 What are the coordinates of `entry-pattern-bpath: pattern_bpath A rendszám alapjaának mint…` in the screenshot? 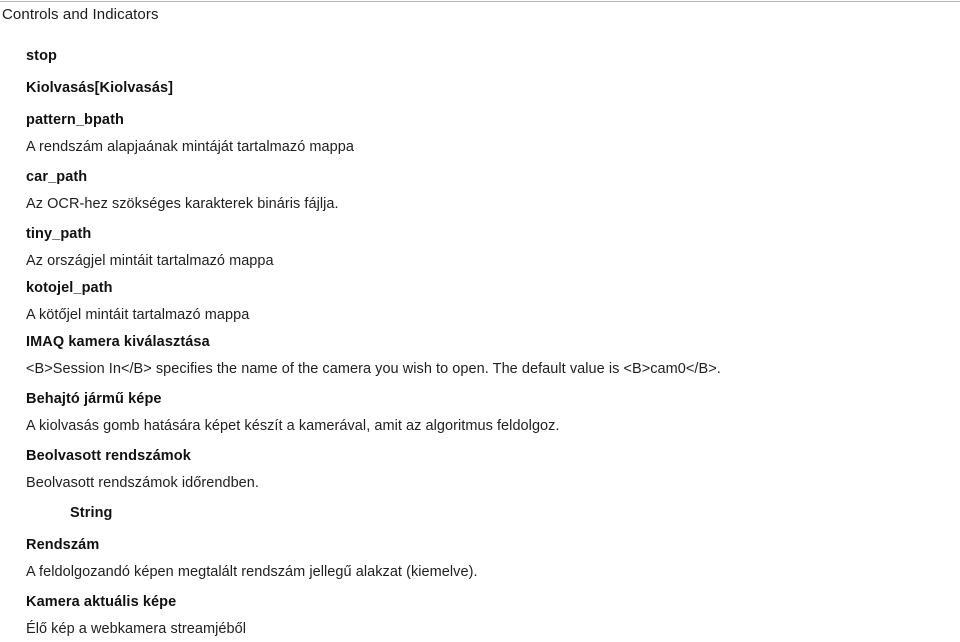 It's located at (480, 133).